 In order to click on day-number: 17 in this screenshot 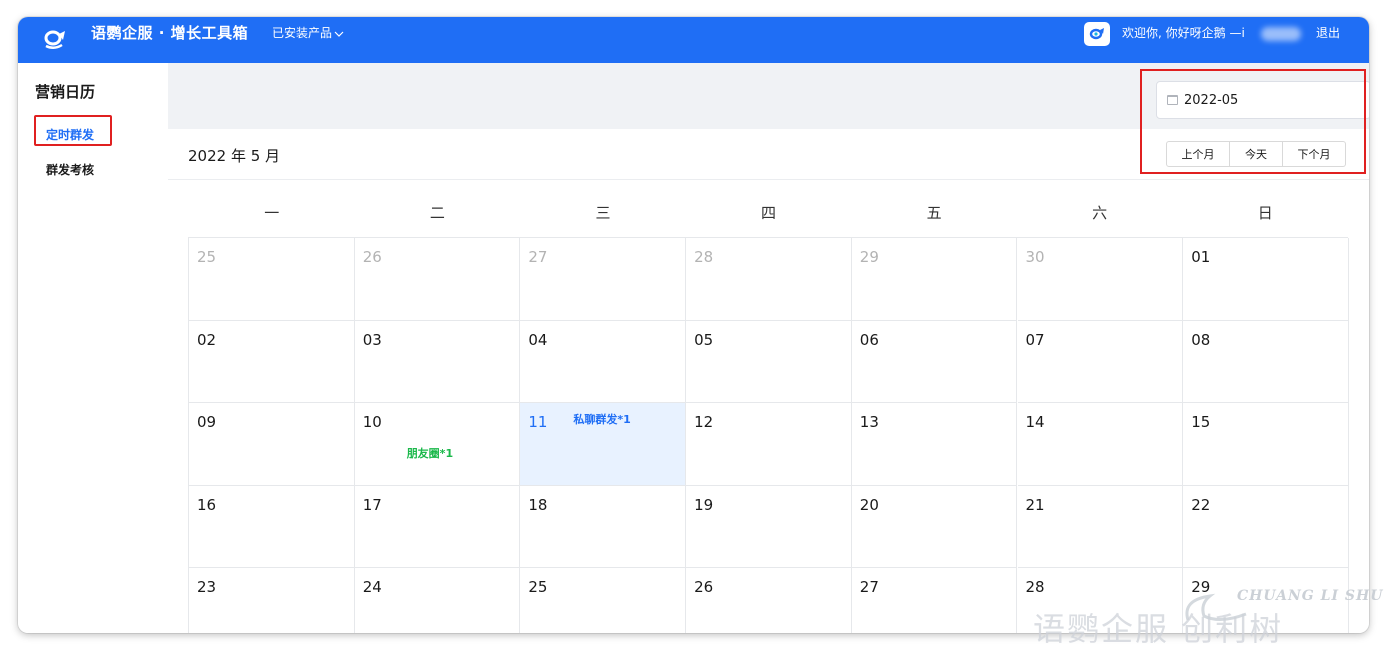, I will do `click(372, 504)`.